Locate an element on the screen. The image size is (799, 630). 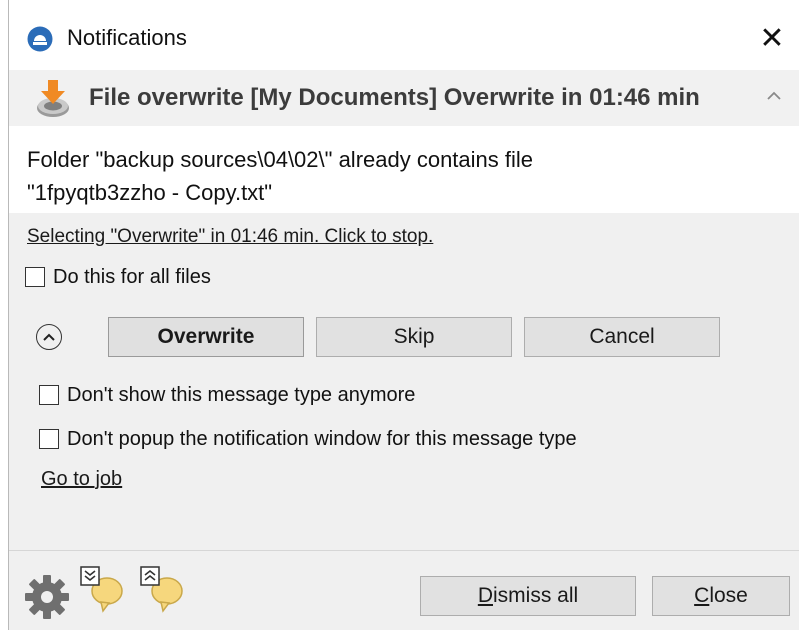
title-bar: Notifications ✕ is located at coordinates (404, 35).